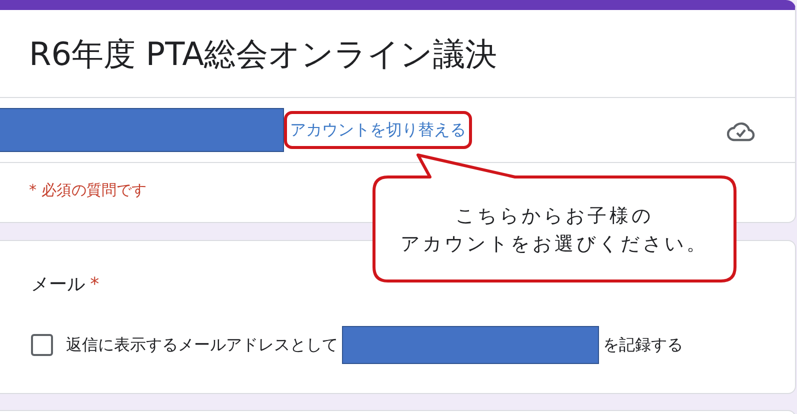  I want to click on question-label: メール, so click(58, 284).